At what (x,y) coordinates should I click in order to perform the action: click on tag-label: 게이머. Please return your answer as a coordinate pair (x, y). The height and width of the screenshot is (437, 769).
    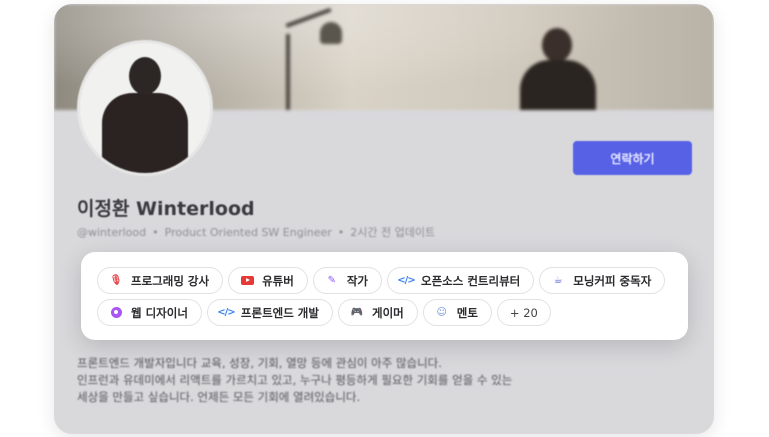
    Looking at the image, I should click on (387, 312).